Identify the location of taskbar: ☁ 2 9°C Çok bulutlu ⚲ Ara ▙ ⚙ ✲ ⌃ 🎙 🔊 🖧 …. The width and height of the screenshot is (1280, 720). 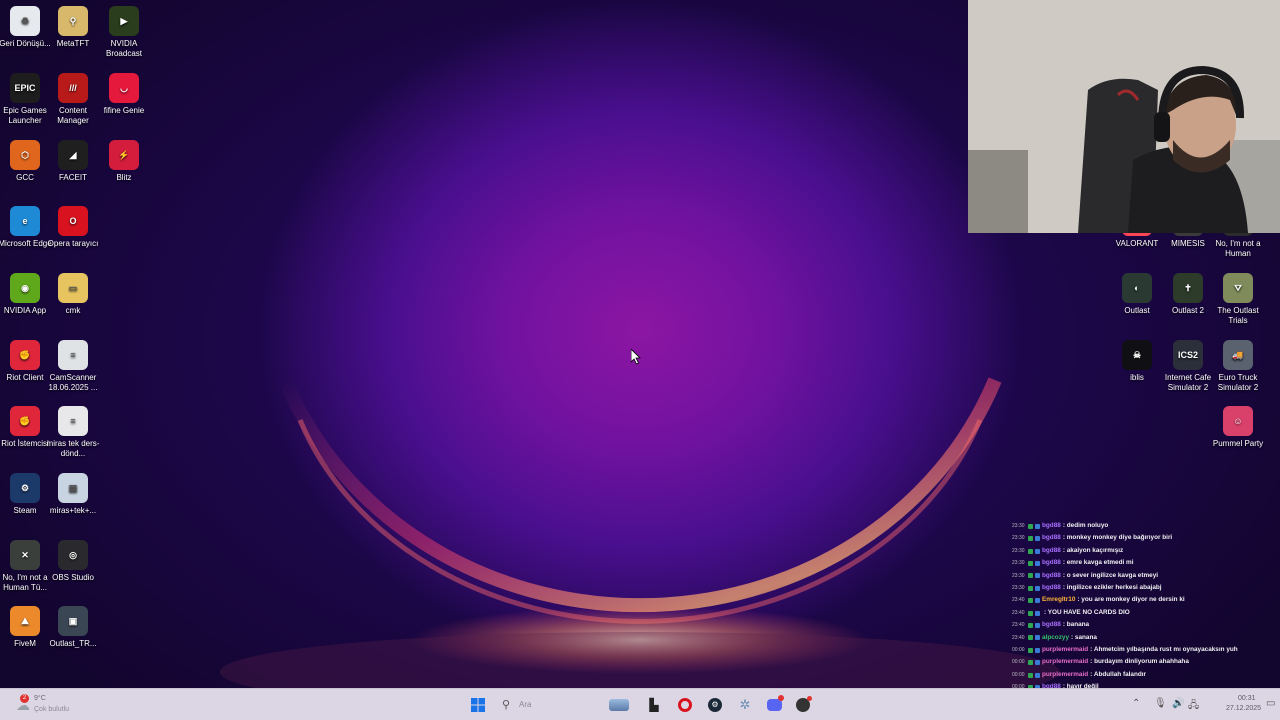
(640, 704).